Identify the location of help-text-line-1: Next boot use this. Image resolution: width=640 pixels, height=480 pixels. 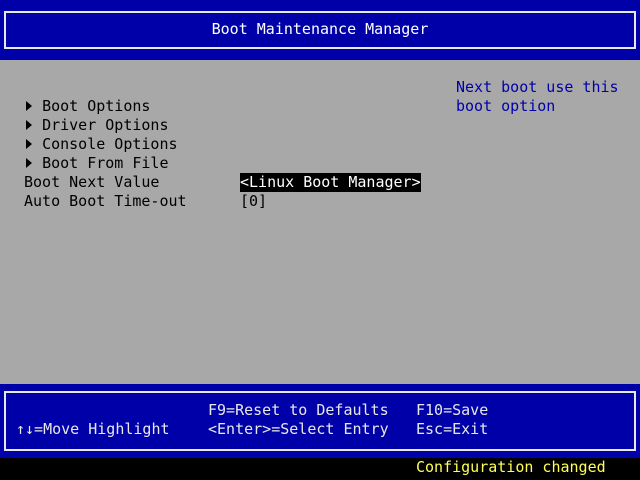
(537, 87).